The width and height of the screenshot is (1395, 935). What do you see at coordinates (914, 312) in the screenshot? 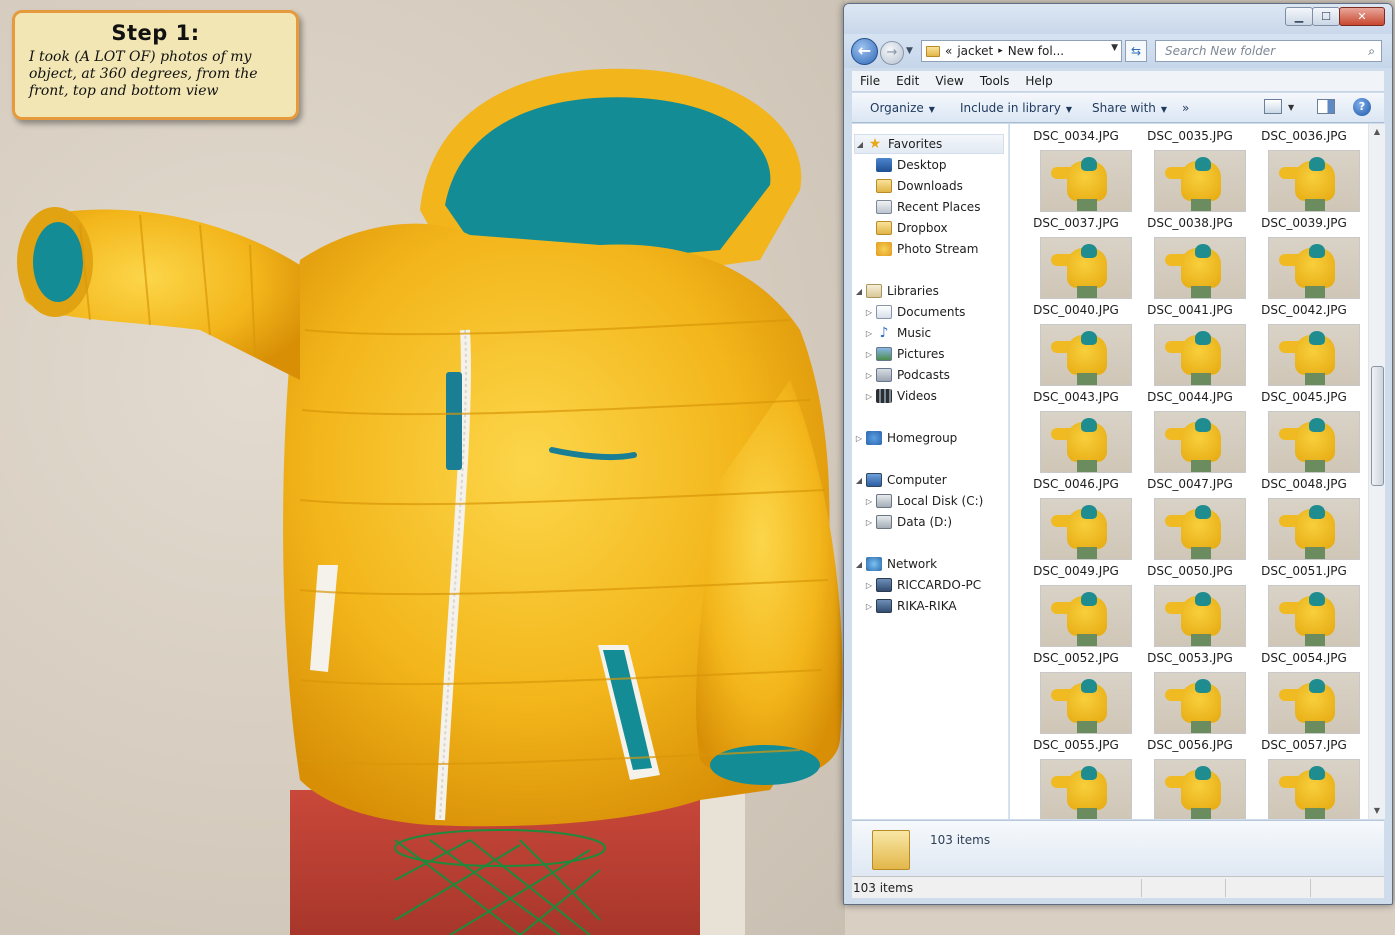
I see `nav-documents: ▷ Documents` at bounding box center [914, 312].